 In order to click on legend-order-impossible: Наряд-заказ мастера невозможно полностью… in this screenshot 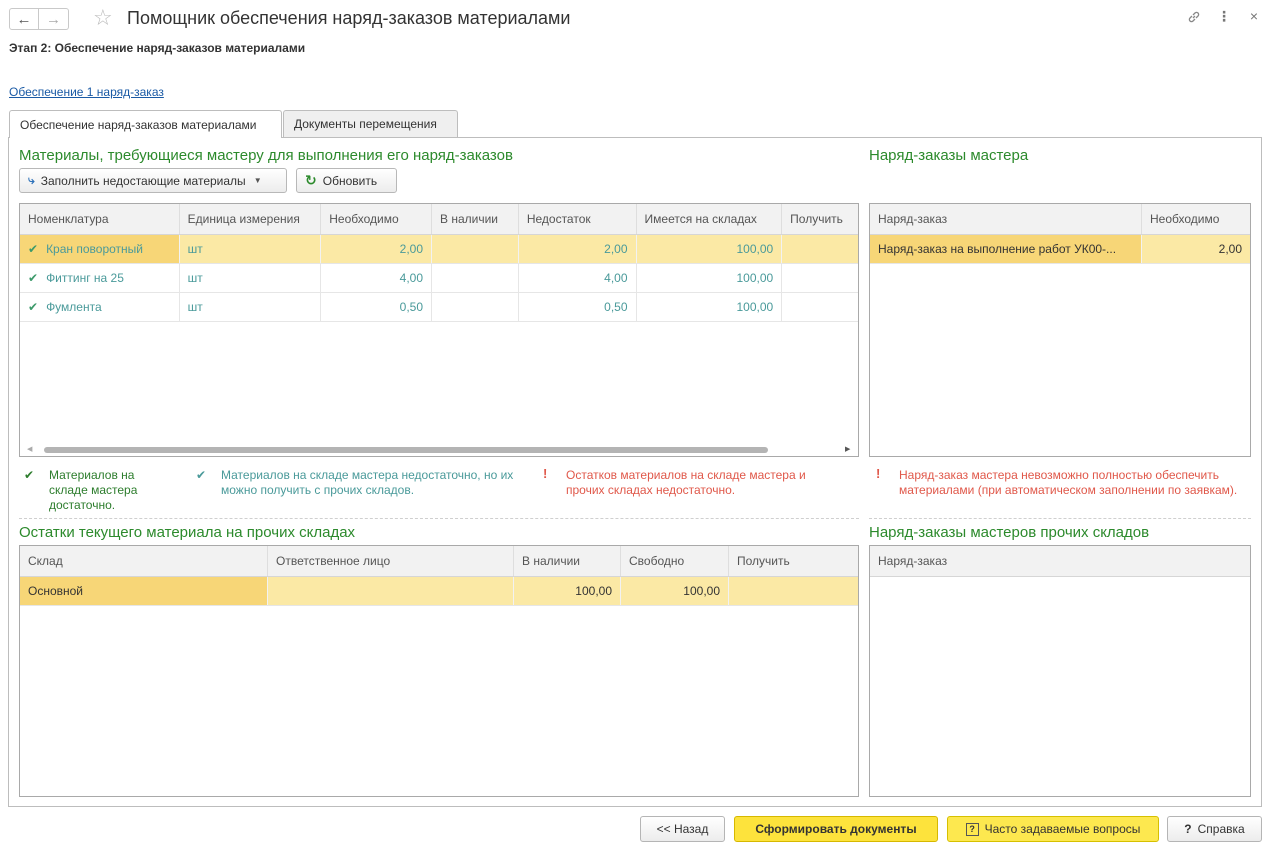, I will do `click(1068, 482)`.